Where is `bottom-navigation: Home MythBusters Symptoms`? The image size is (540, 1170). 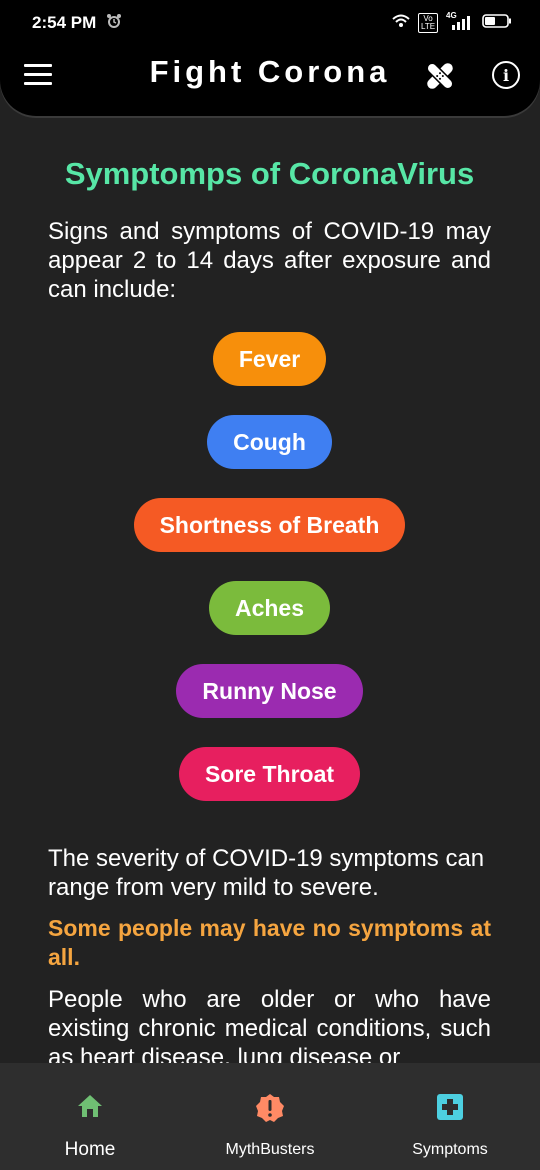
bottom-navigation: Home MythBusters Symptoms is located at coordinates (270, 1116).